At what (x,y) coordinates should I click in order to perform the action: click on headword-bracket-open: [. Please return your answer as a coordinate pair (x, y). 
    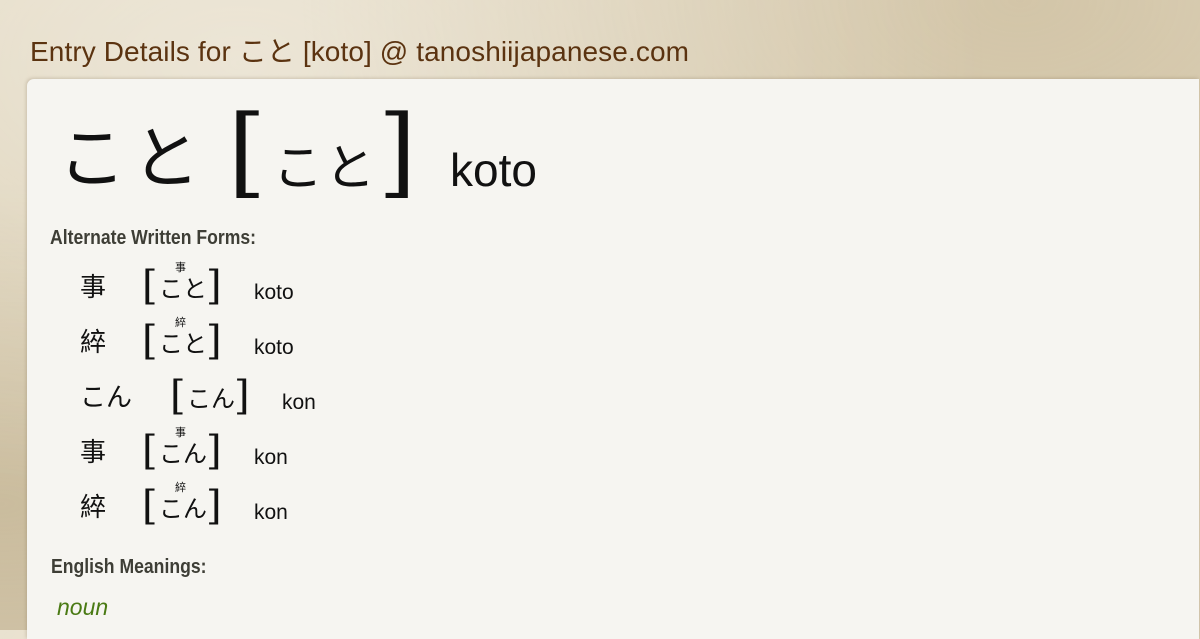
    Looking at the image, I should click on (247, 152).